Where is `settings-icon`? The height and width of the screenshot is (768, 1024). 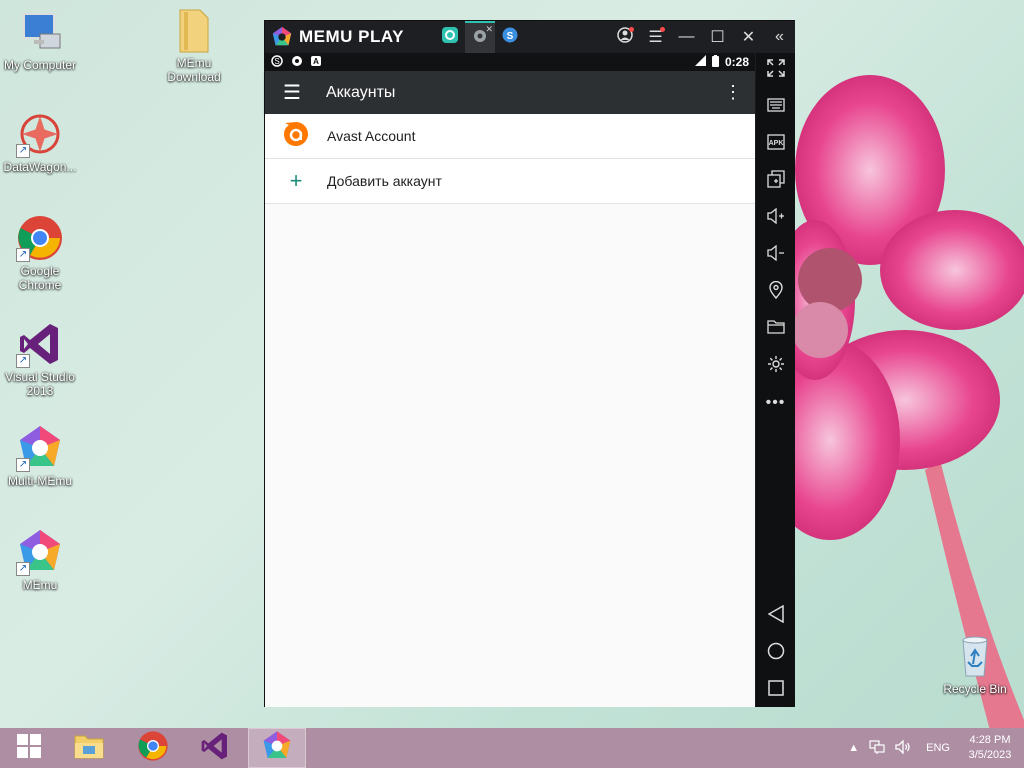 settings-icon is located at coordinates (776, 366).